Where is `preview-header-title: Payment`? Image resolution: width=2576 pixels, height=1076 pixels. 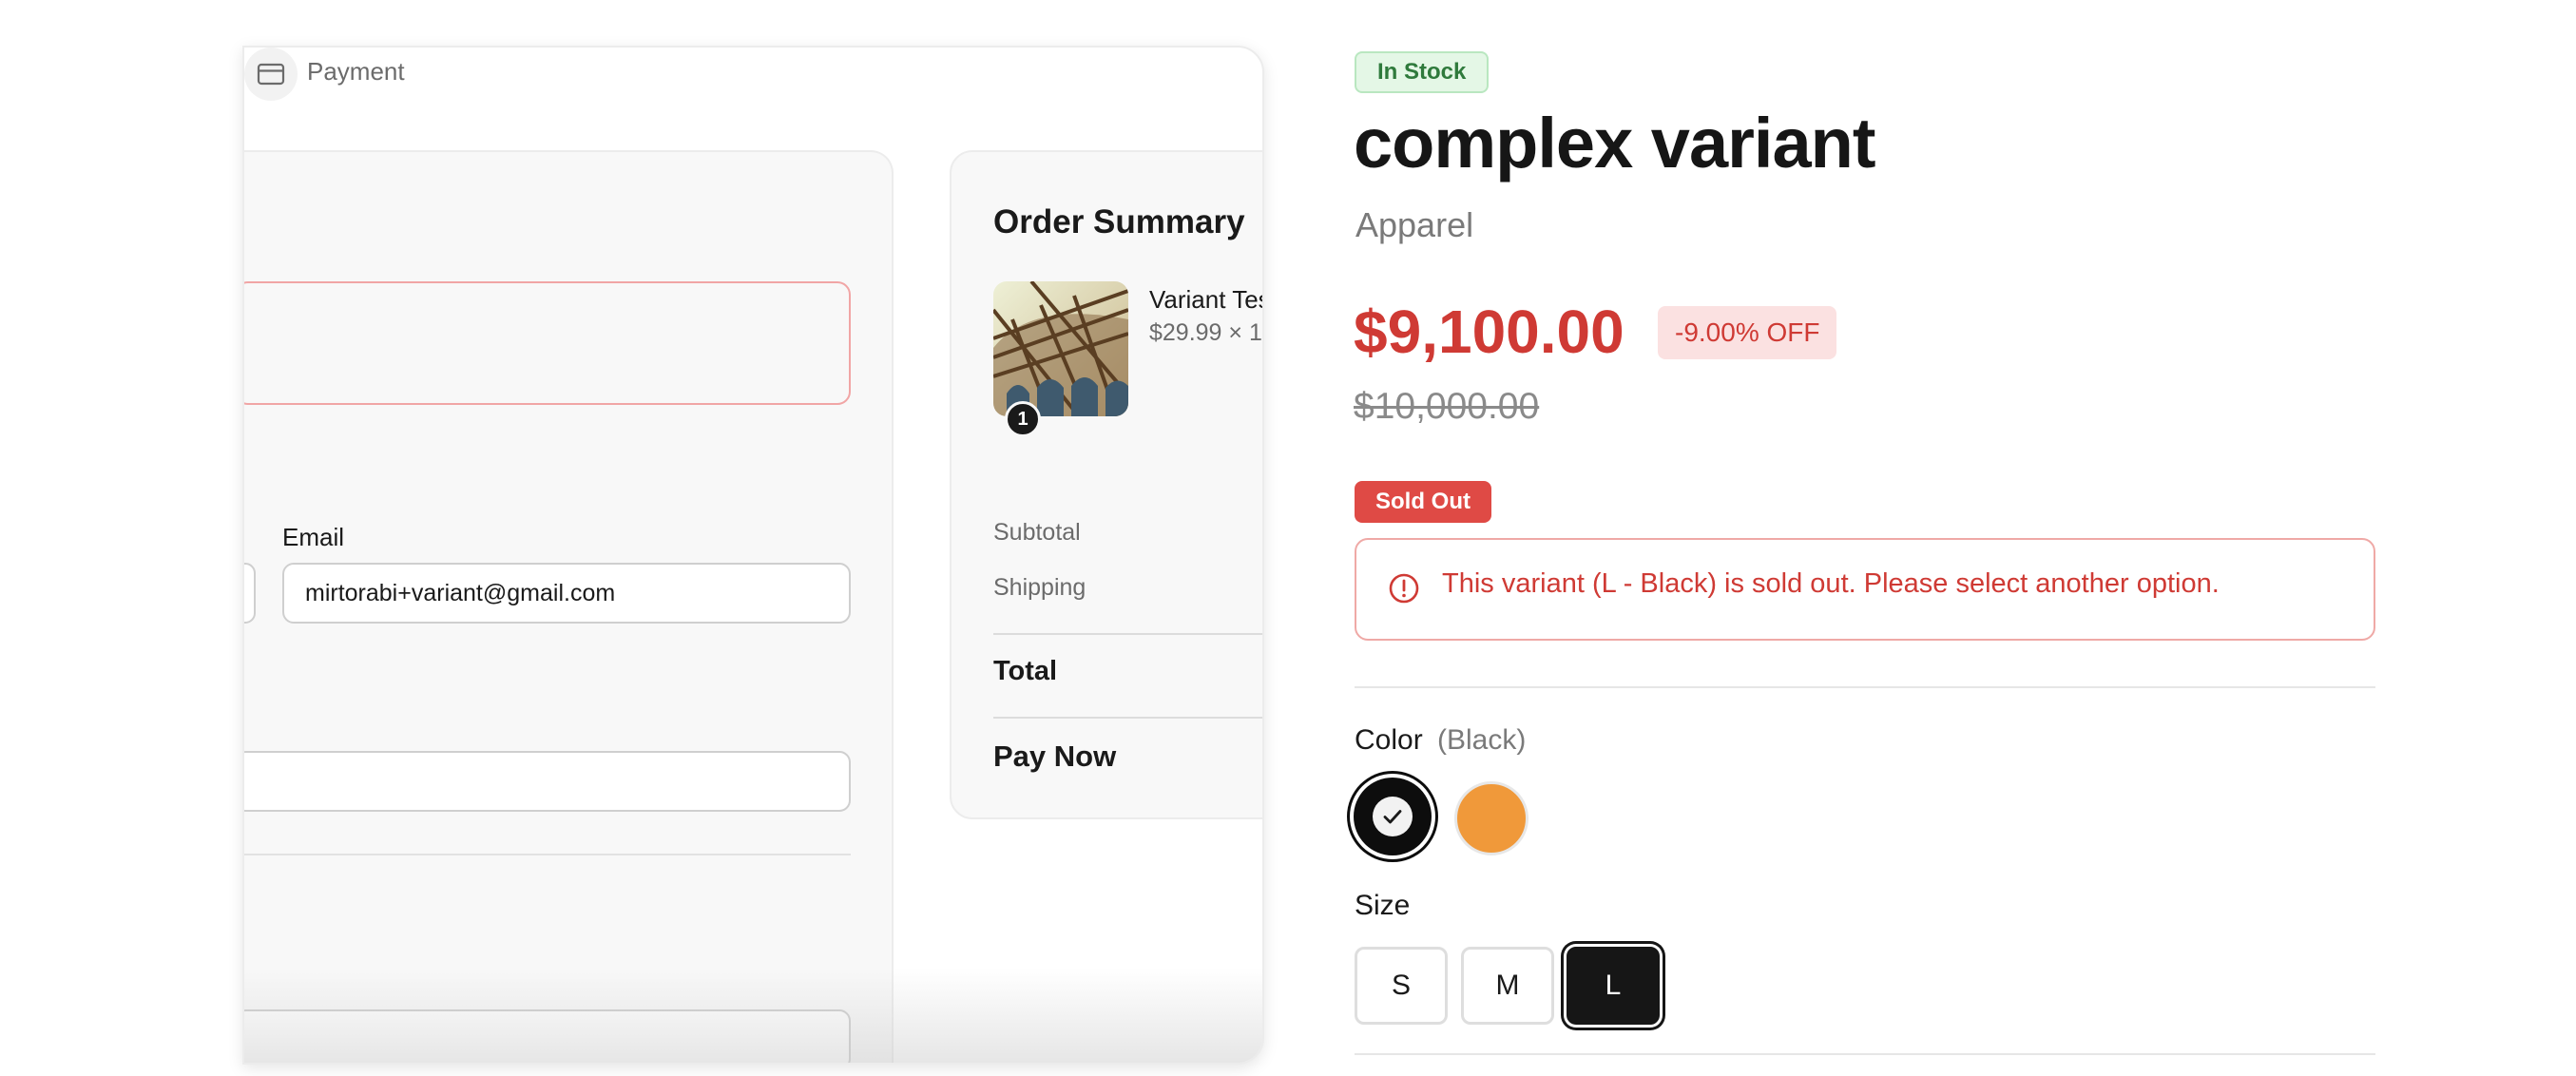 preview-header-title: Payment is located at coordinates (356, 71).